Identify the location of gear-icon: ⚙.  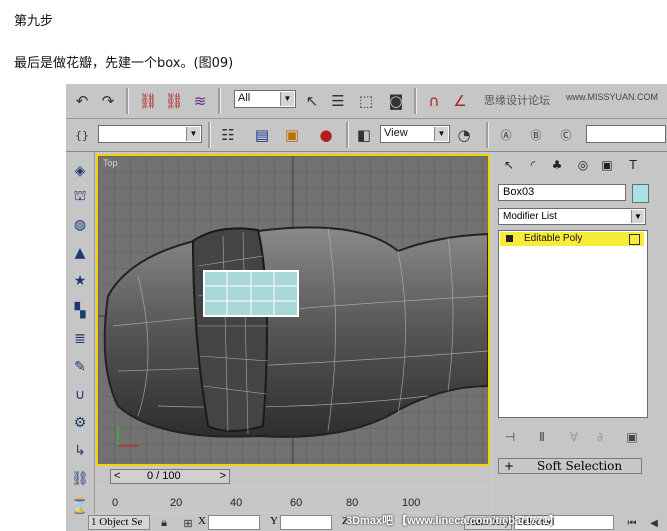
(80, 423).